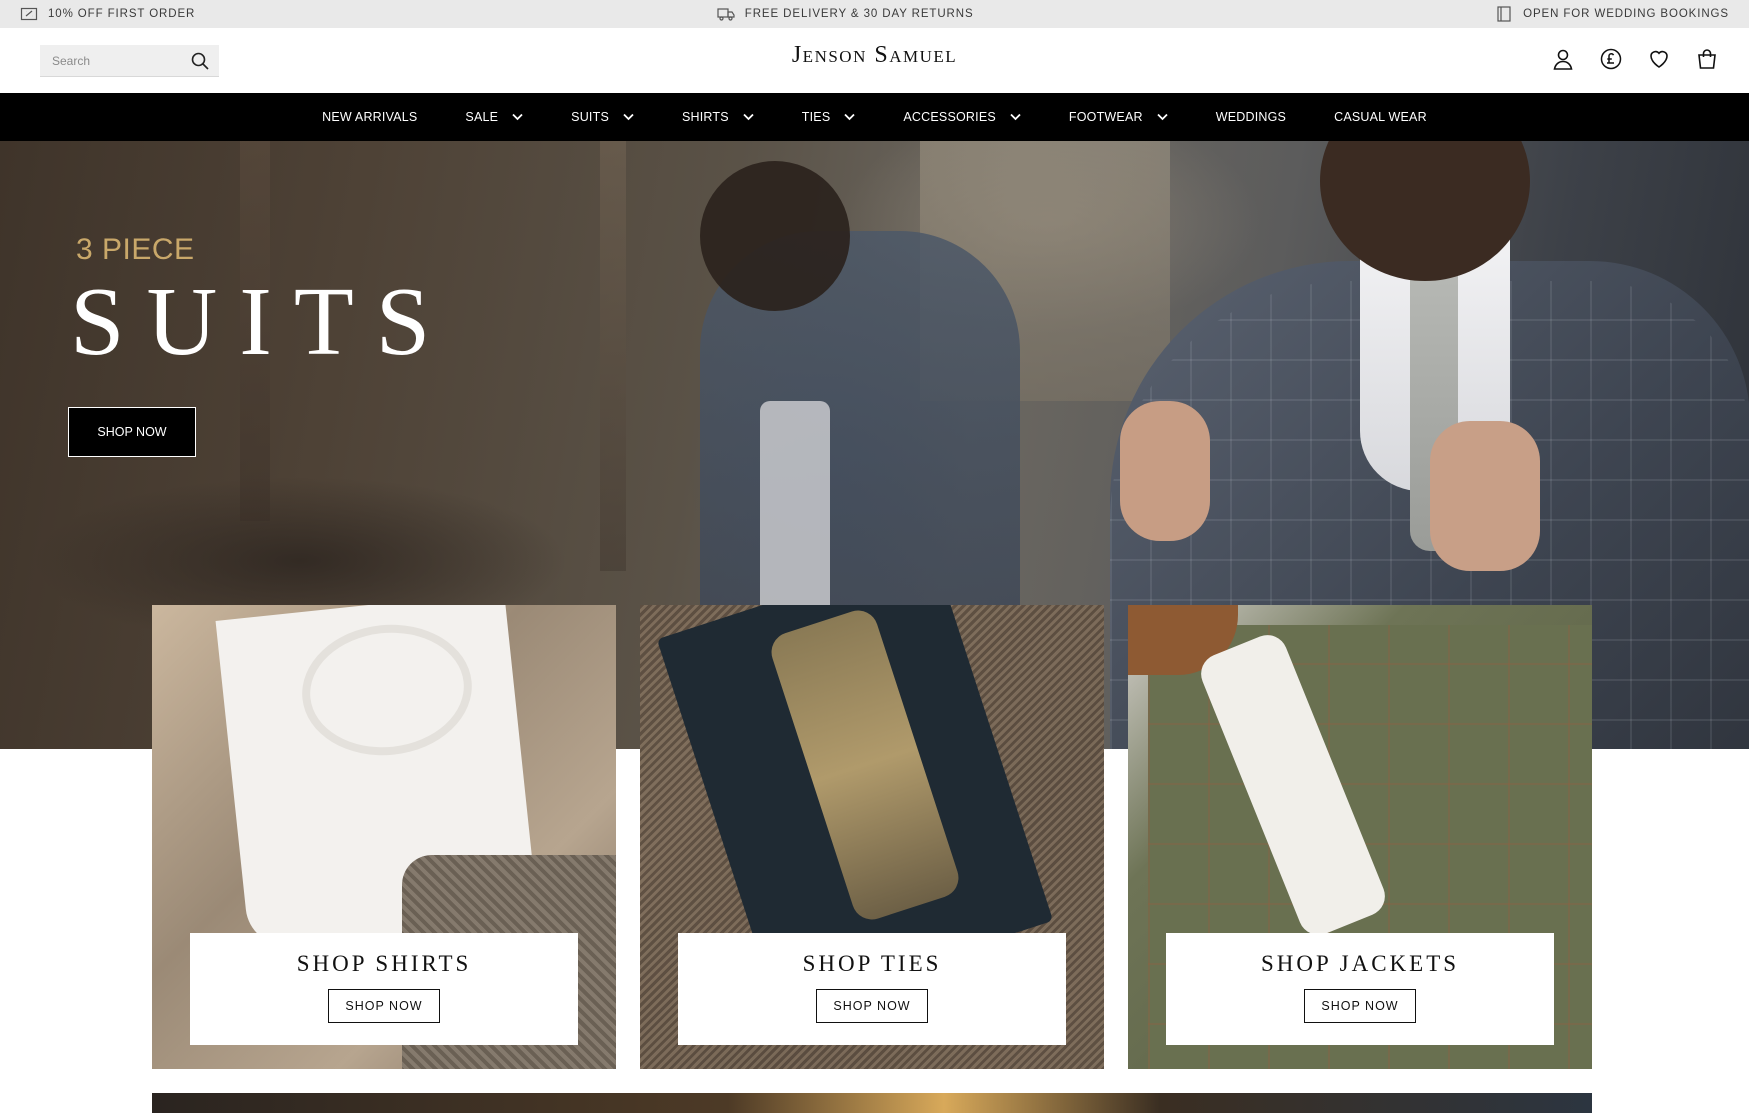 The height and width of the screenshot is (1113, 1749). I want to click on nav-item-casual-wear: CASUAL WEAR, so click(1380, 117).